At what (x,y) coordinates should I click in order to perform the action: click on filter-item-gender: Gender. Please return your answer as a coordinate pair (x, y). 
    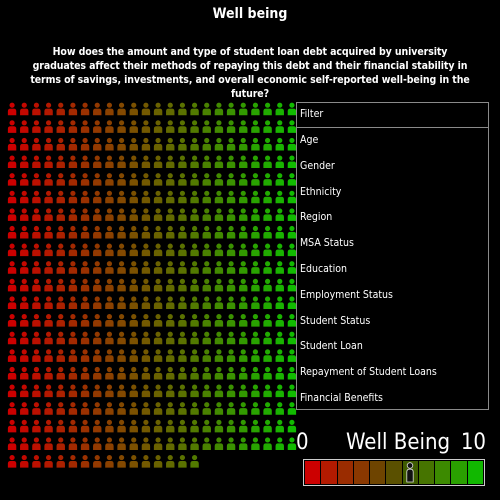
    Looking at the image, I should click on (392, 167).